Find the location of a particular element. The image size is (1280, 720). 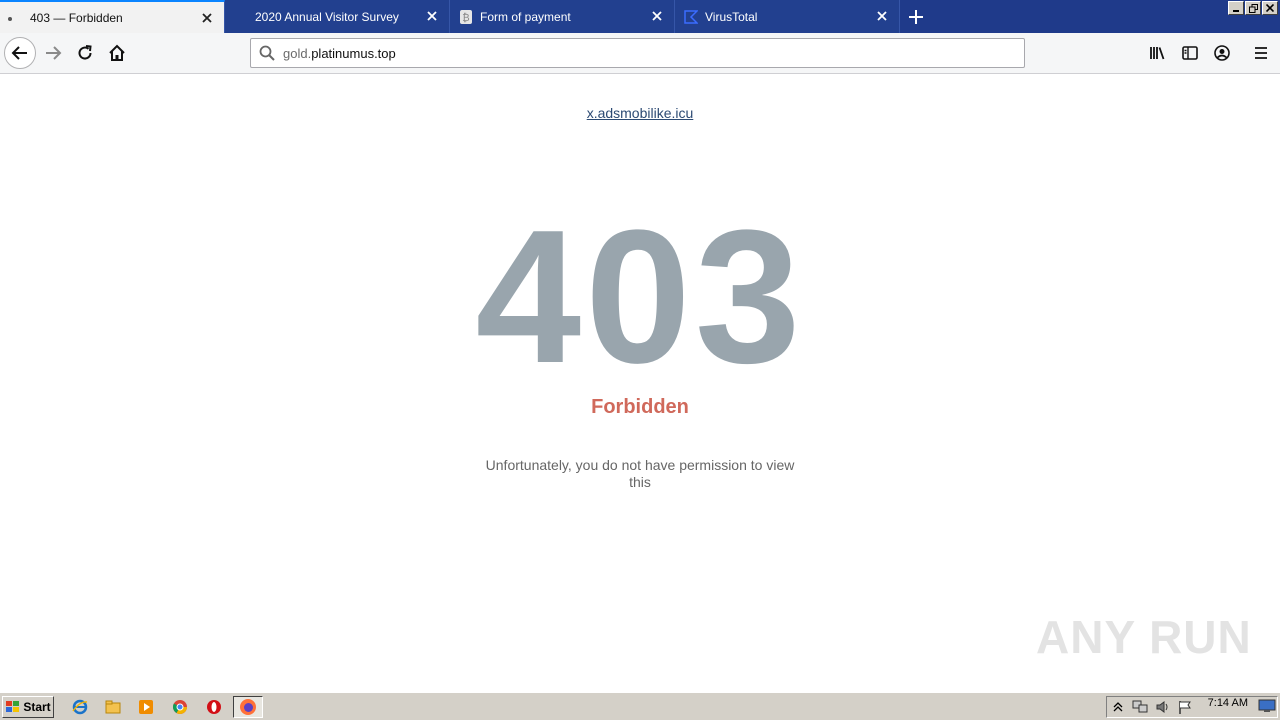

tab-form-of-payment: ₿ Form of payment is located at coordinates (562, 16).